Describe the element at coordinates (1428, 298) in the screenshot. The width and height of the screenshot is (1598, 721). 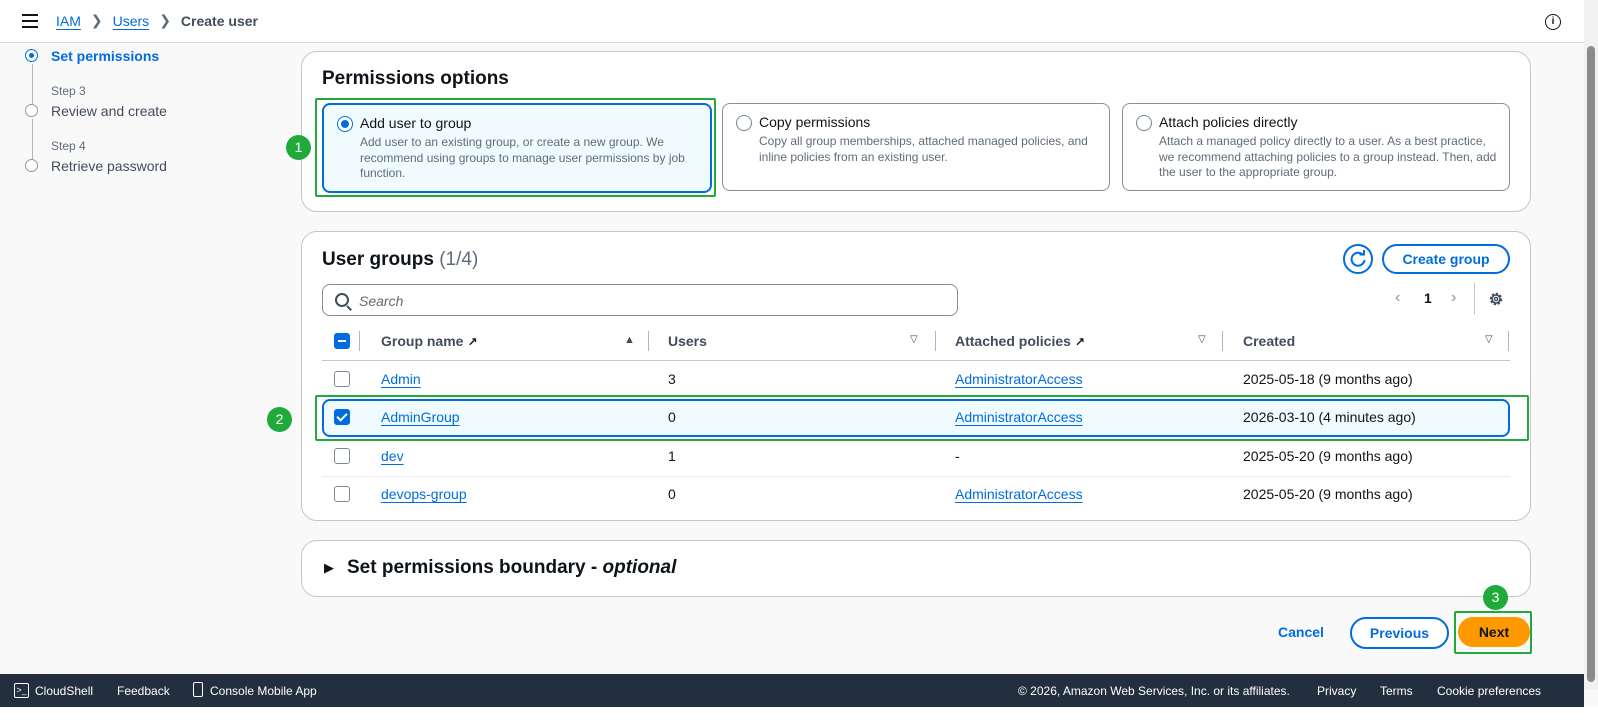
I see `current-page-number: 1` at that location.